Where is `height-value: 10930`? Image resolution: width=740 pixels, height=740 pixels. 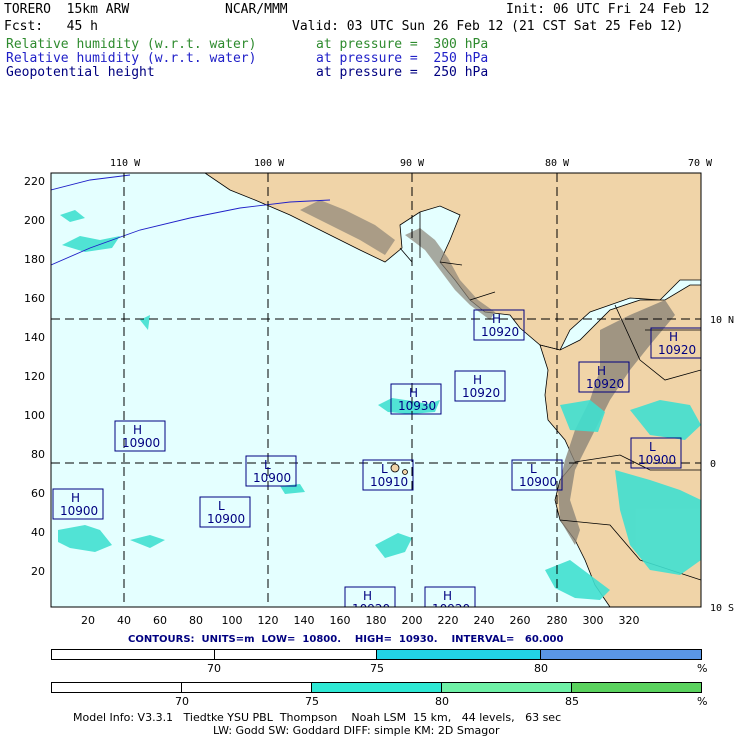
height-value: 10930 is located at coordinates (417, 406).